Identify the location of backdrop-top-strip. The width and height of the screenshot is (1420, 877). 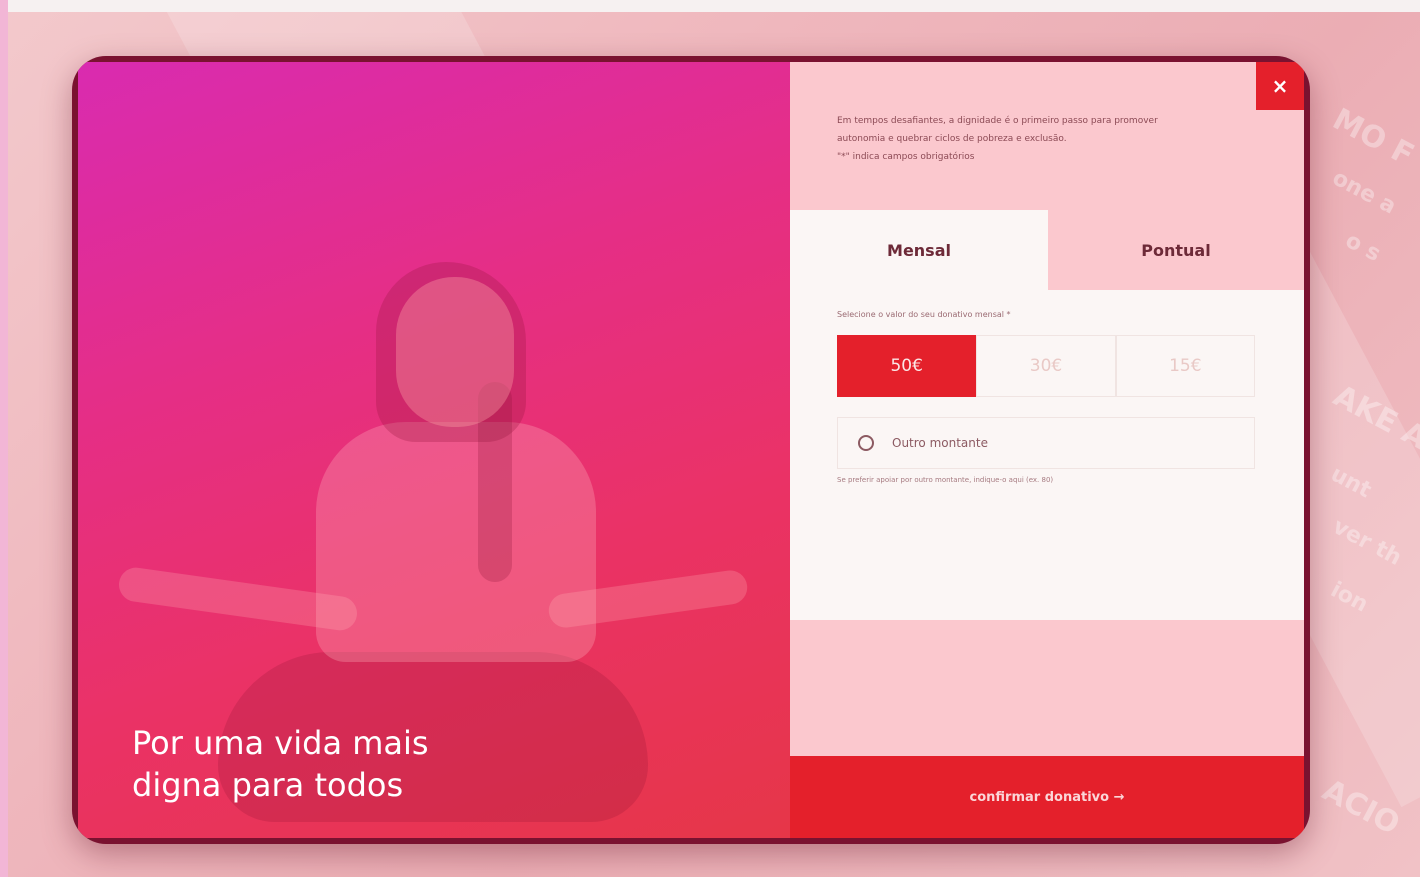
(710, 6).